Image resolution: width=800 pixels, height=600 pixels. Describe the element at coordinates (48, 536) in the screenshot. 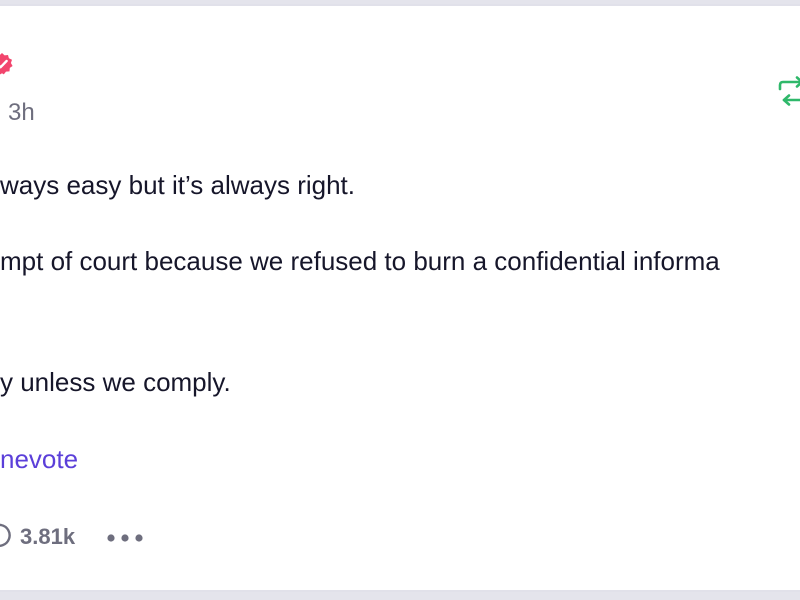

I see `comment-count: 3.81k` at that location.